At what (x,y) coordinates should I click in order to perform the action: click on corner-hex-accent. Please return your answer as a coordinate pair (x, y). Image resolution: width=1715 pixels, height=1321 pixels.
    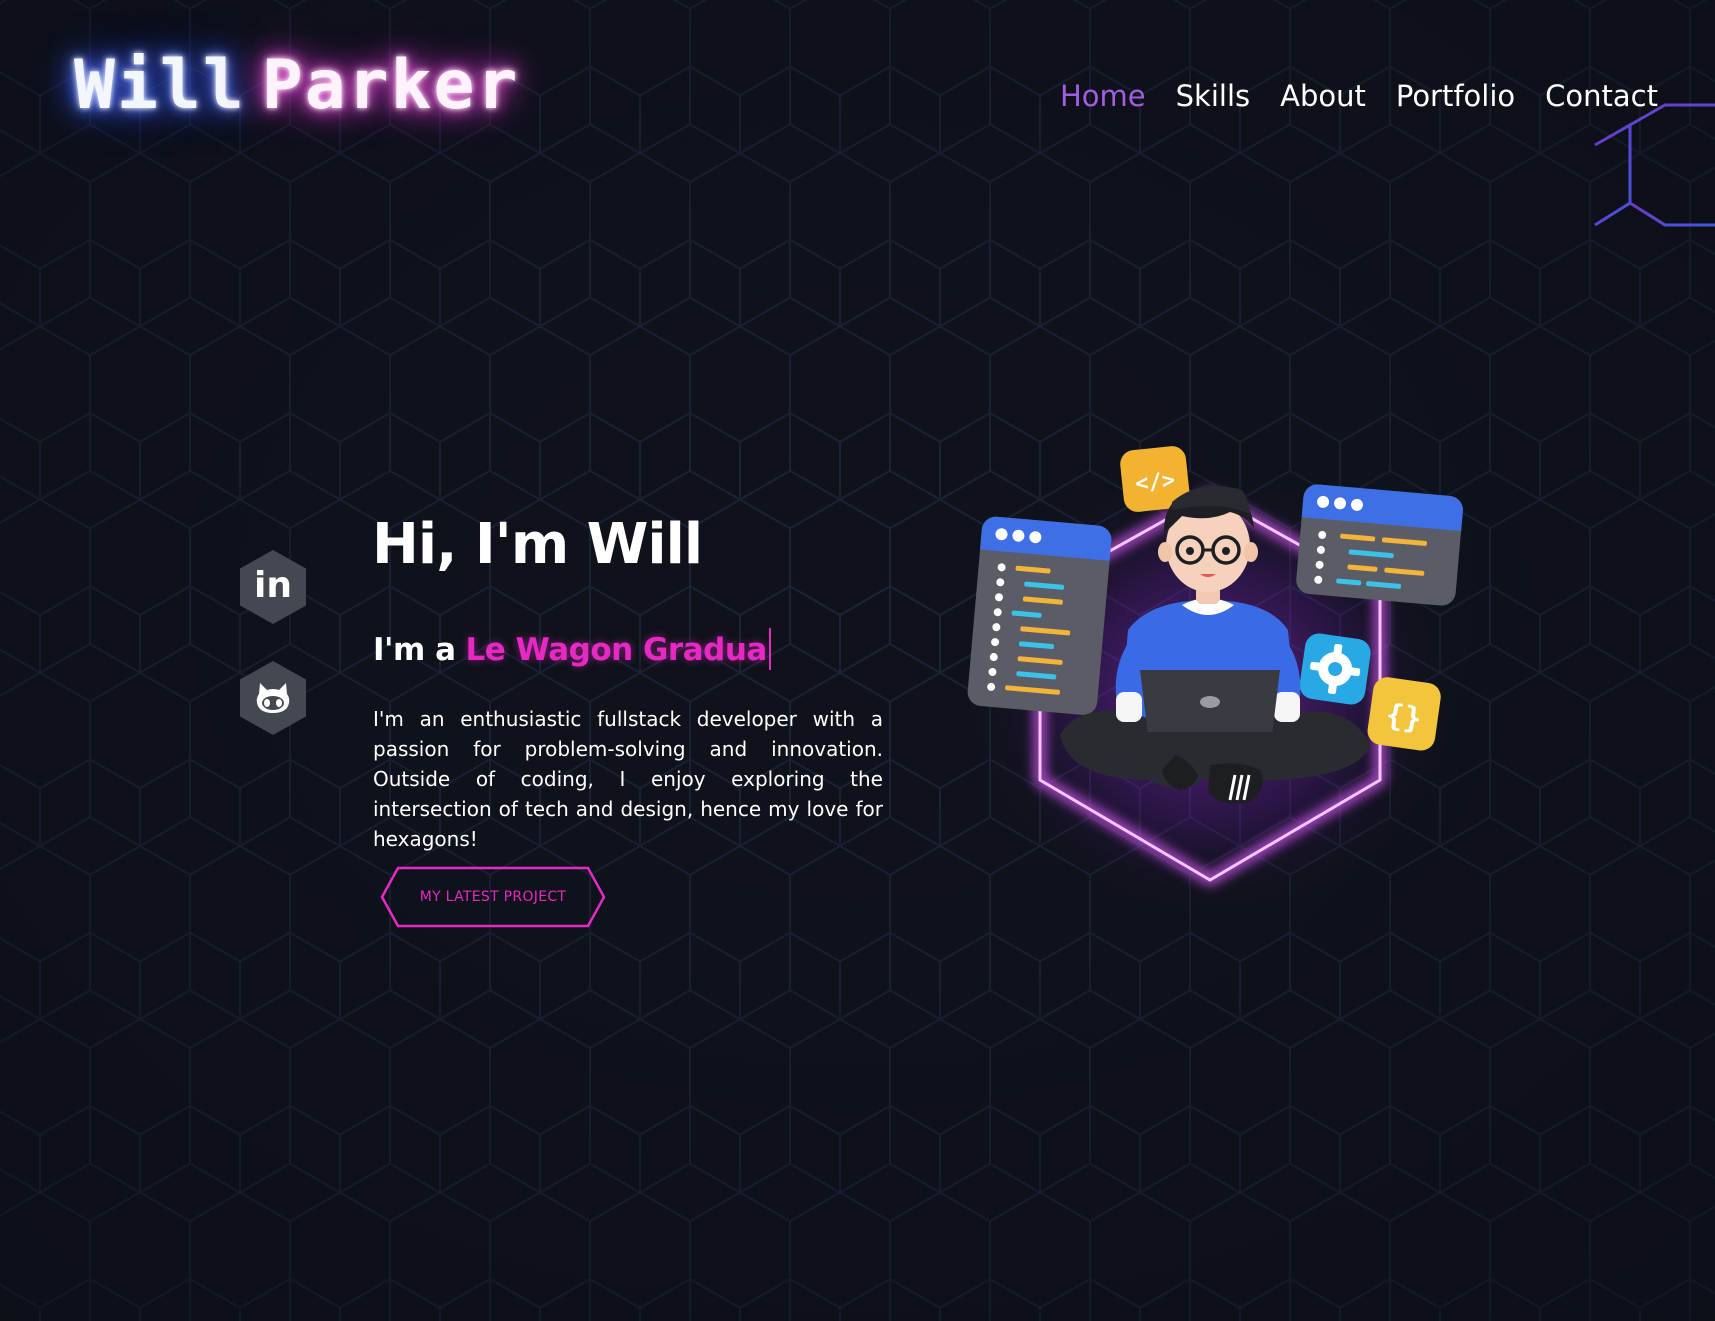
    Looking at the image, I should click on (1654, 199).